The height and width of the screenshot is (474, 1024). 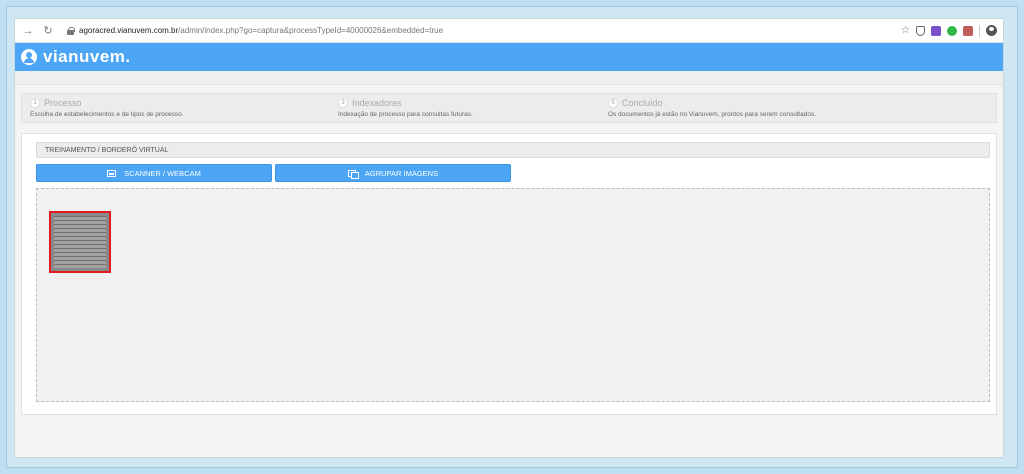 I want to click on brand-name: vianuvem., so click(x=87, y=57).